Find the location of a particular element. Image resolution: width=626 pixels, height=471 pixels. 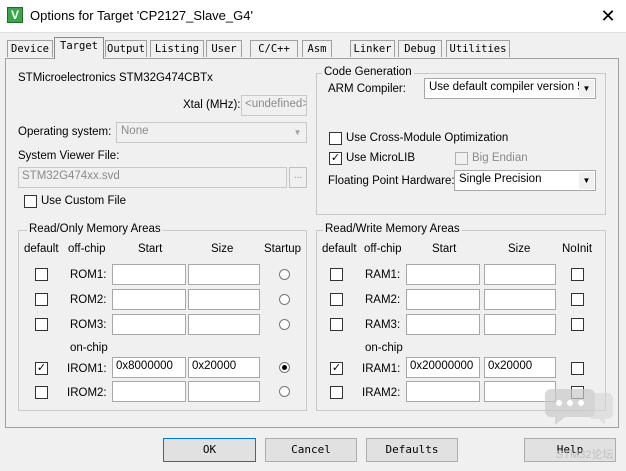

xtal-input: <undefined> is located at coordinates (274, 105).